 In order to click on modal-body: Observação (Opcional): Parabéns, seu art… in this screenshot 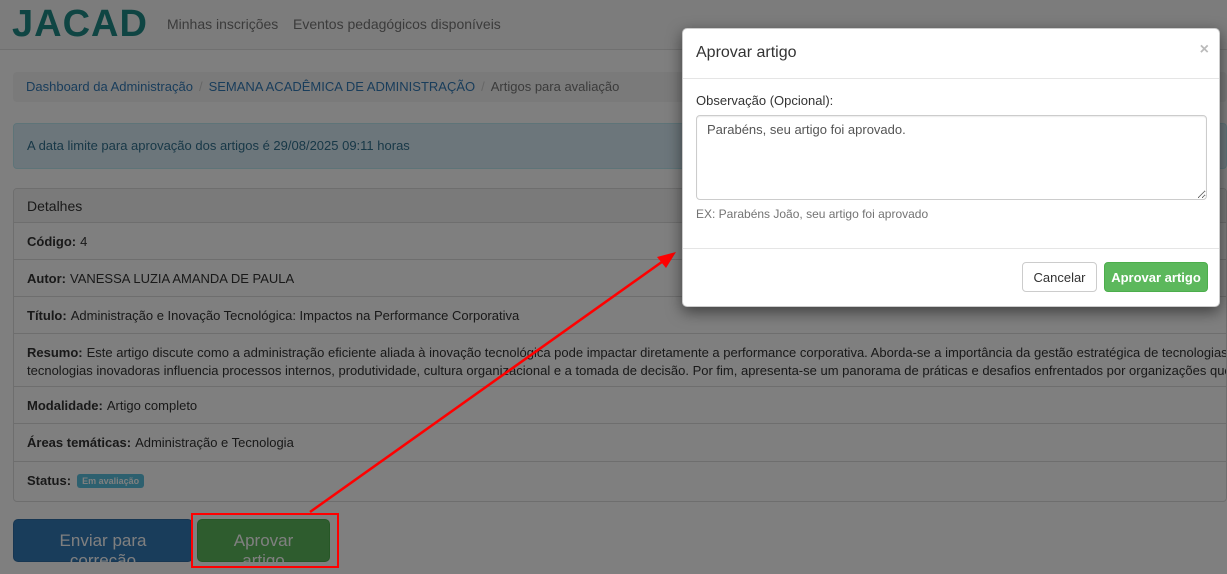, I will do `click(951, 163)`.